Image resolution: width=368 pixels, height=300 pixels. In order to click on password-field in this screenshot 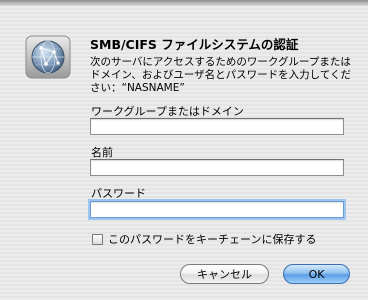, I will do `click(217, 209)`.